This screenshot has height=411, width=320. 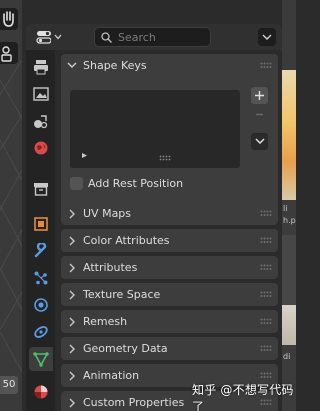 I want to click on tab-render, so click(x=41, y=94).